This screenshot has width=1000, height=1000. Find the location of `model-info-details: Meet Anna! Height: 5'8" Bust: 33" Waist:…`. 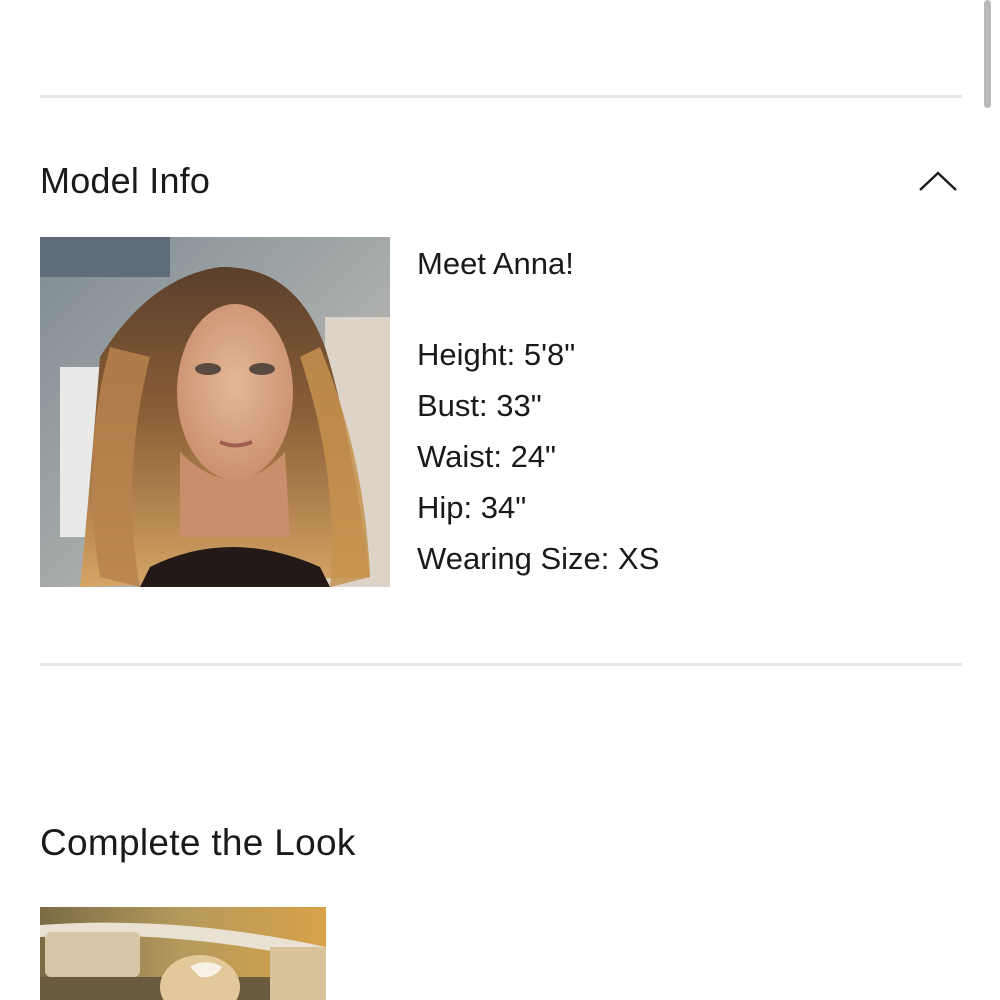

model-info-details: Meet Anna! Height: 5'8" Bust: 33" Waist:… is located at coordinates (538, 411).